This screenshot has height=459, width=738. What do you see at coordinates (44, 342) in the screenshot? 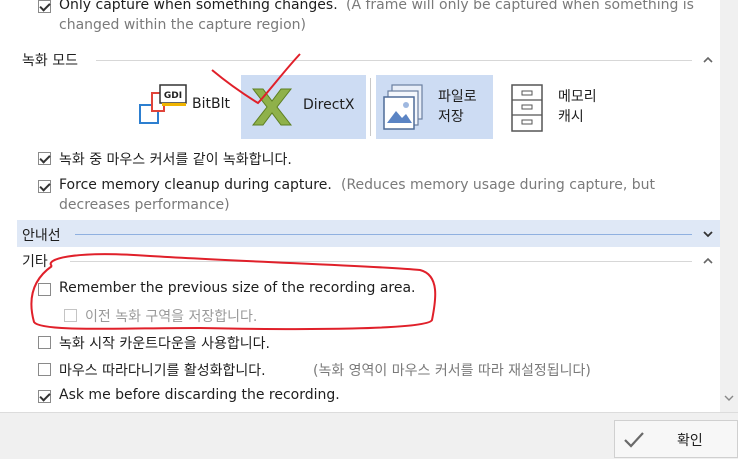
I see `countdown-checkbox` at bounding box center [44, 342].